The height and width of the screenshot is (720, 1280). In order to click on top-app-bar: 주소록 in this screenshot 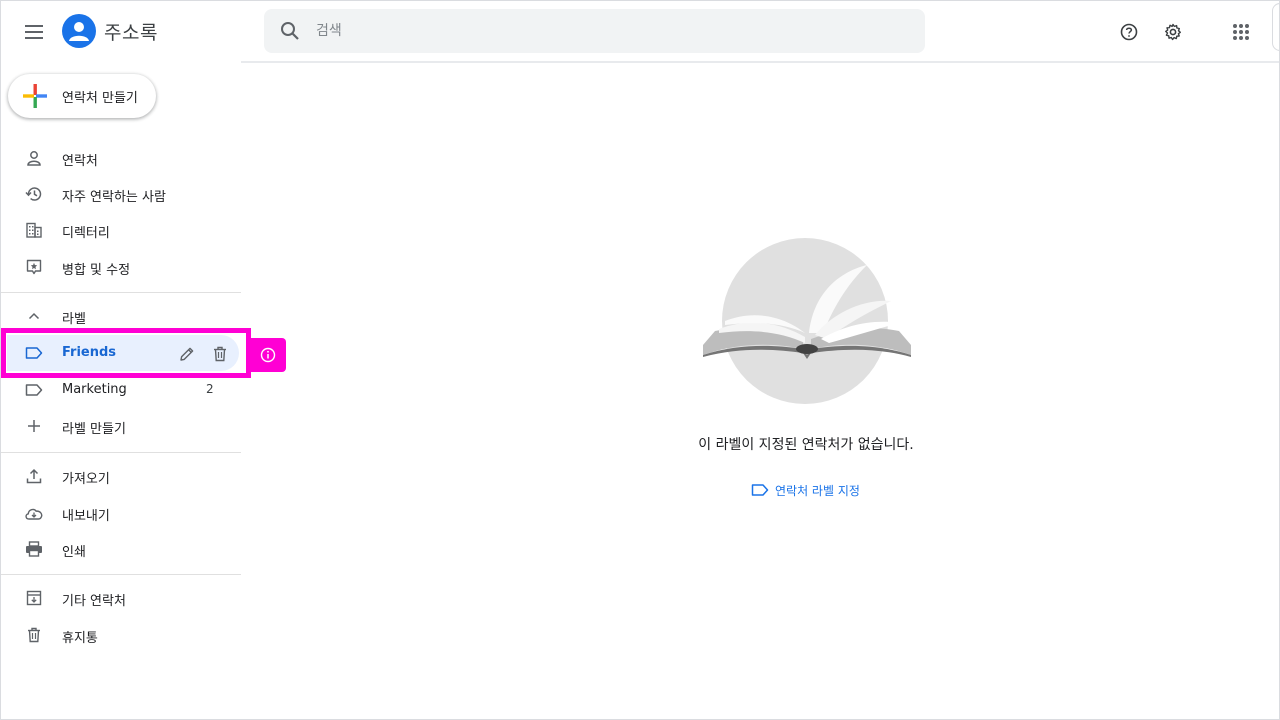, I will do `click(640, 32)`.